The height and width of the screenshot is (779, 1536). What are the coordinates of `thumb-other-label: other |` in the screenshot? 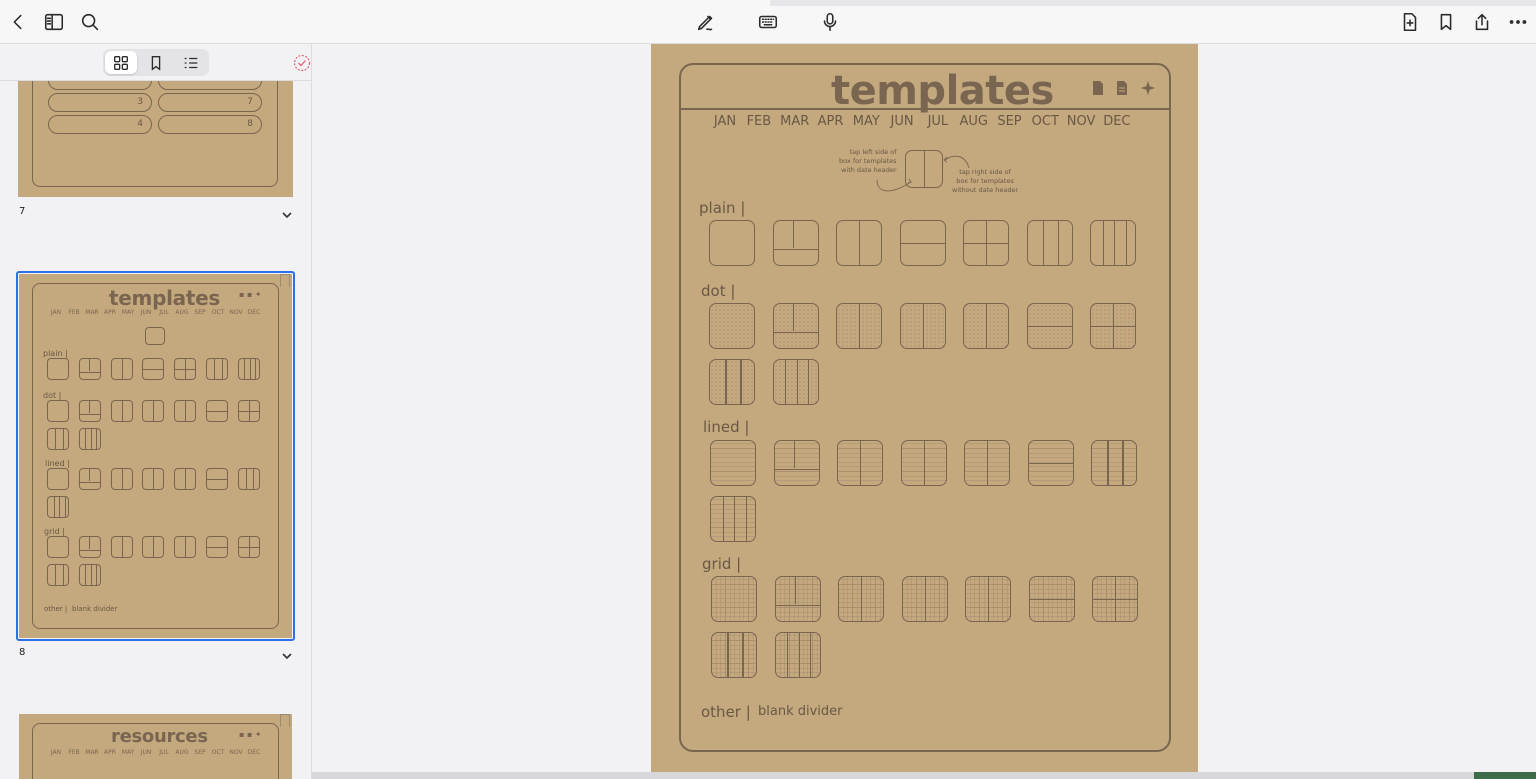 It's located at (56, 609).